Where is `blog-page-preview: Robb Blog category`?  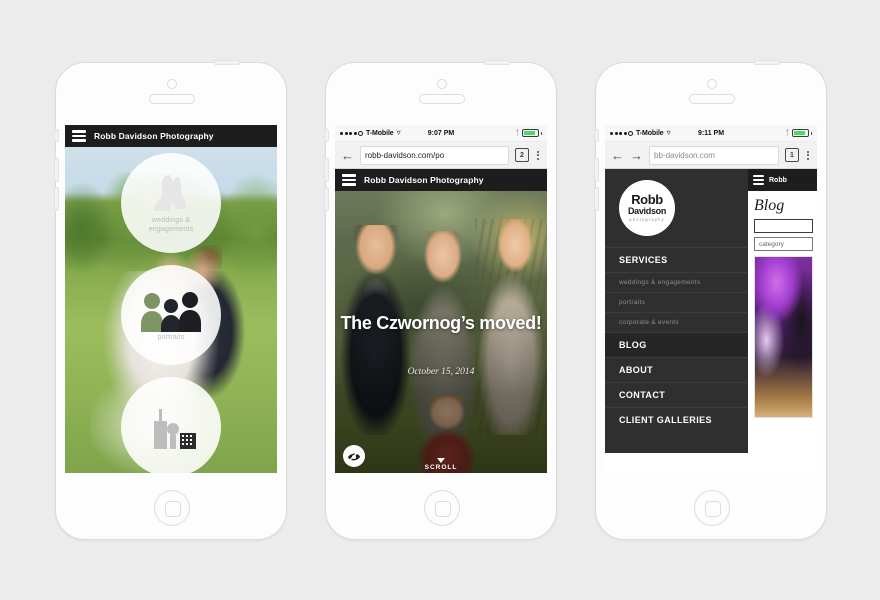
blog-page-preview: Robb Blog category is located at coordinates (782, 311).